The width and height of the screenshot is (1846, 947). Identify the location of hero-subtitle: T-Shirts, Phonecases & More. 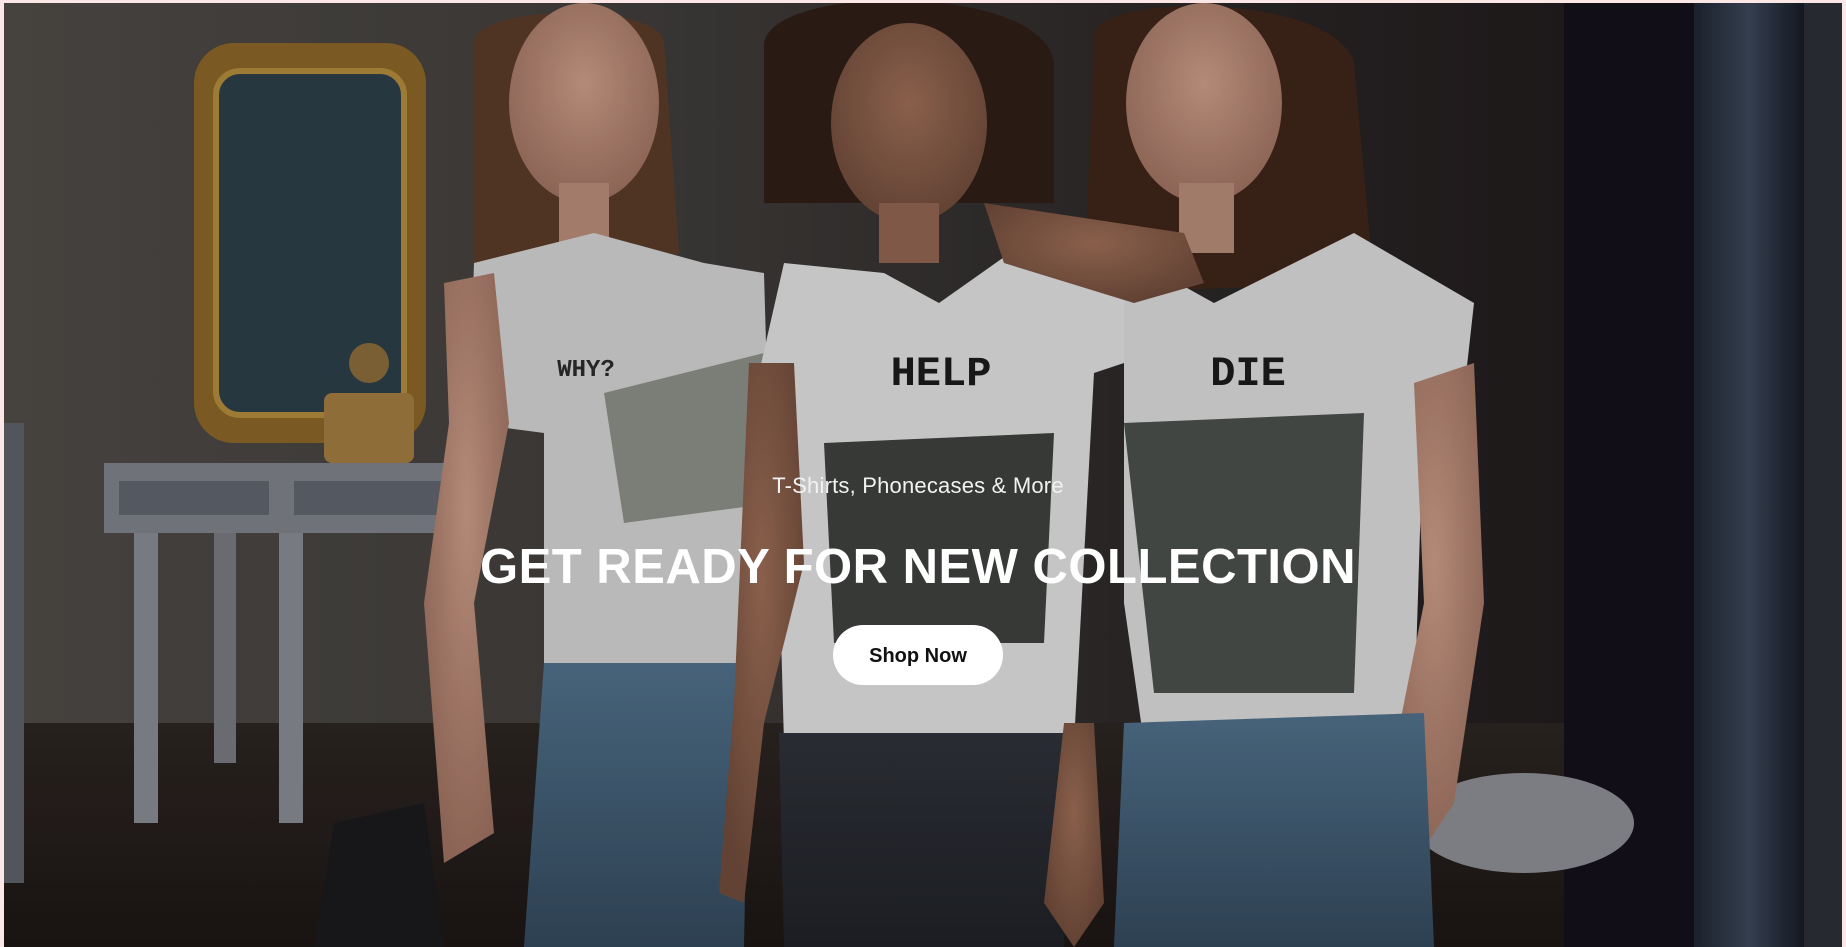
(918, 485).